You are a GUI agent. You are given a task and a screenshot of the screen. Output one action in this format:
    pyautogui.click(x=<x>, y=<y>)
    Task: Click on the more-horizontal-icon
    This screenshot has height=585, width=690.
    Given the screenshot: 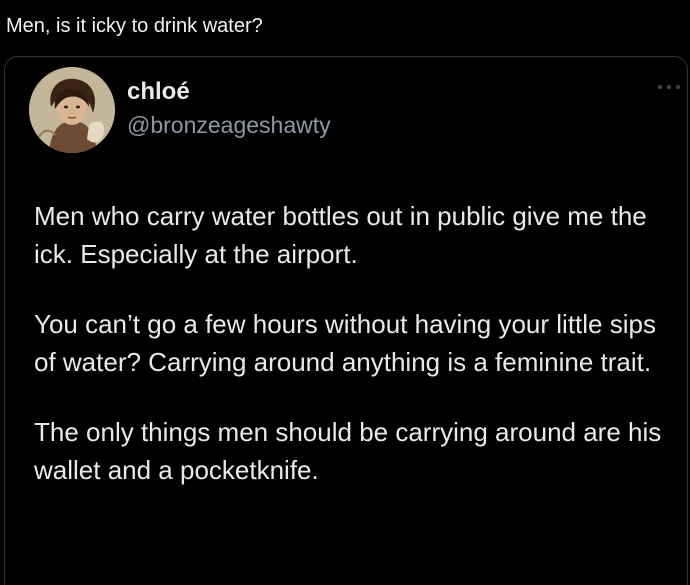 What is the action you would take?
    pyautogui.click(x=670, y=87)
    